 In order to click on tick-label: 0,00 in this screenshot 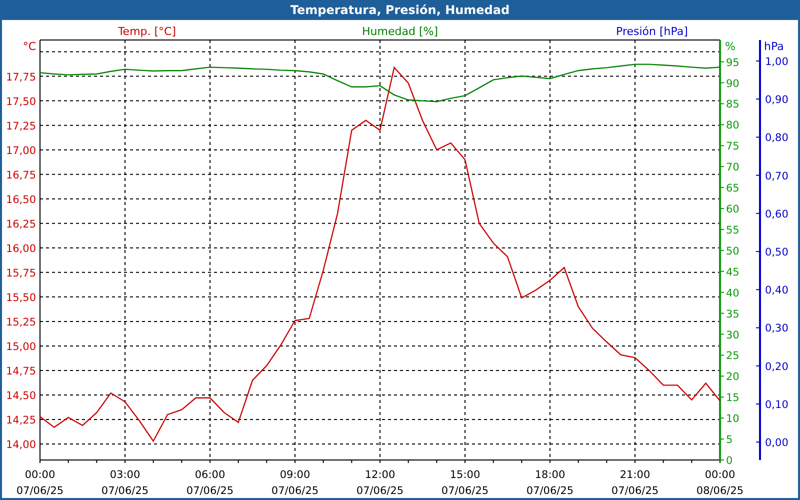, I will do `click(776, 443)`.